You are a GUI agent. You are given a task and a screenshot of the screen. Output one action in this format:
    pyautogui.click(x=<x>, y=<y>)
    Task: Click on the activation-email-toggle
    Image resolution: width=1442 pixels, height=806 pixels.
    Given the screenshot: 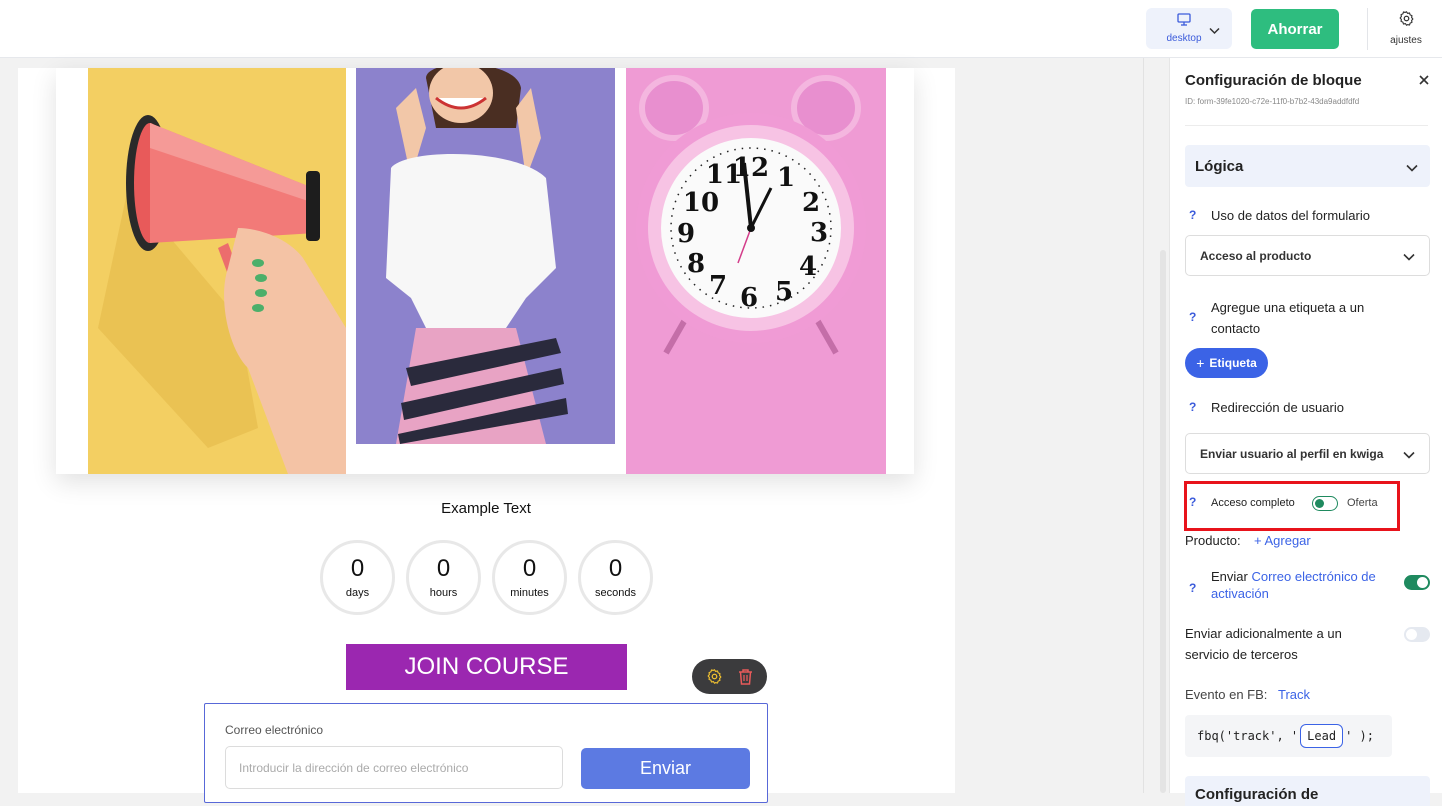 What is the action you would take?
    pyautogui.click(x=1417, y=582)
    